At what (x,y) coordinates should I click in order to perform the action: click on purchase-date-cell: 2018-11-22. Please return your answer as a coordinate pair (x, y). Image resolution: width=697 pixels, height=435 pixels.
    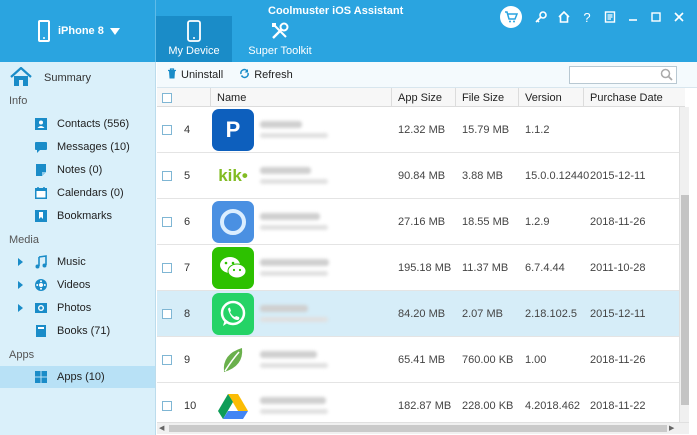
    Looking at the image, I should click on (618, 405).